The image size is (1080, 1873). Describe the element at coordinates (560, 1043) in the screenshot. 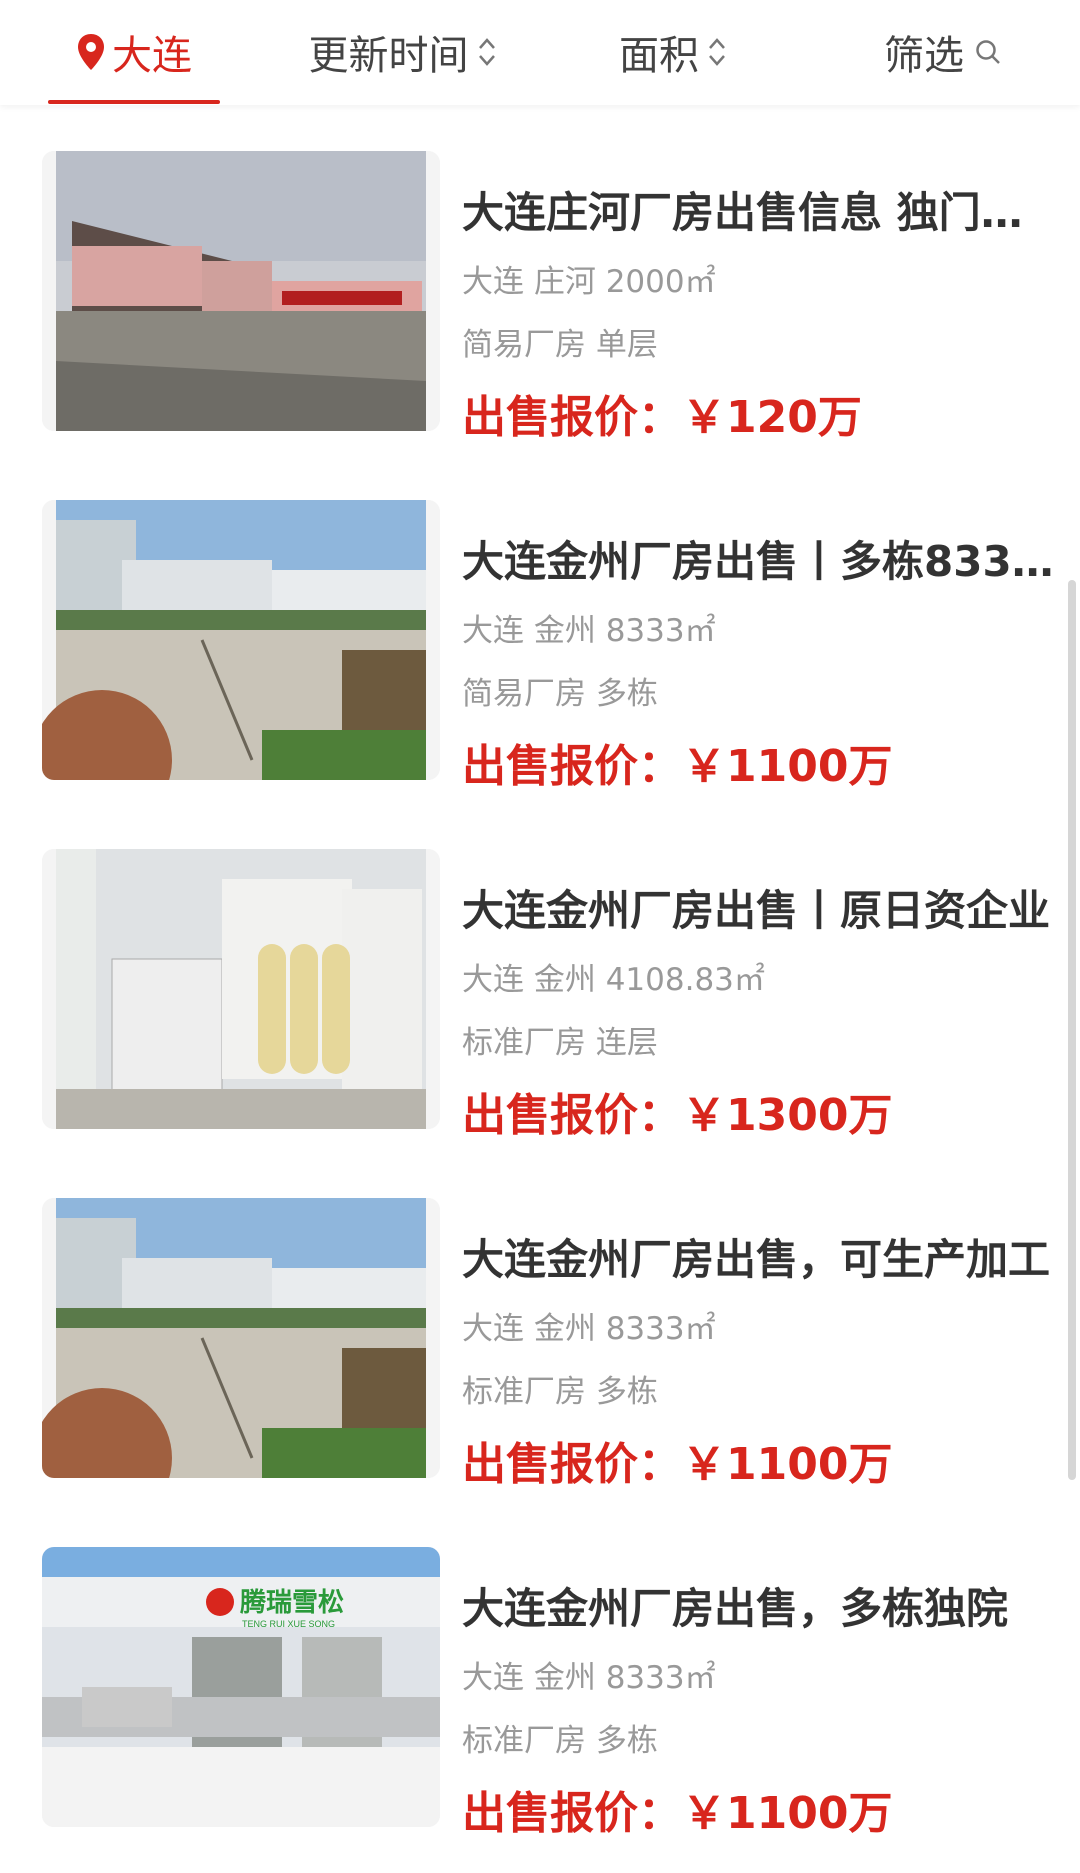

I see `listing-type: 标准厂房 连层` at that location.